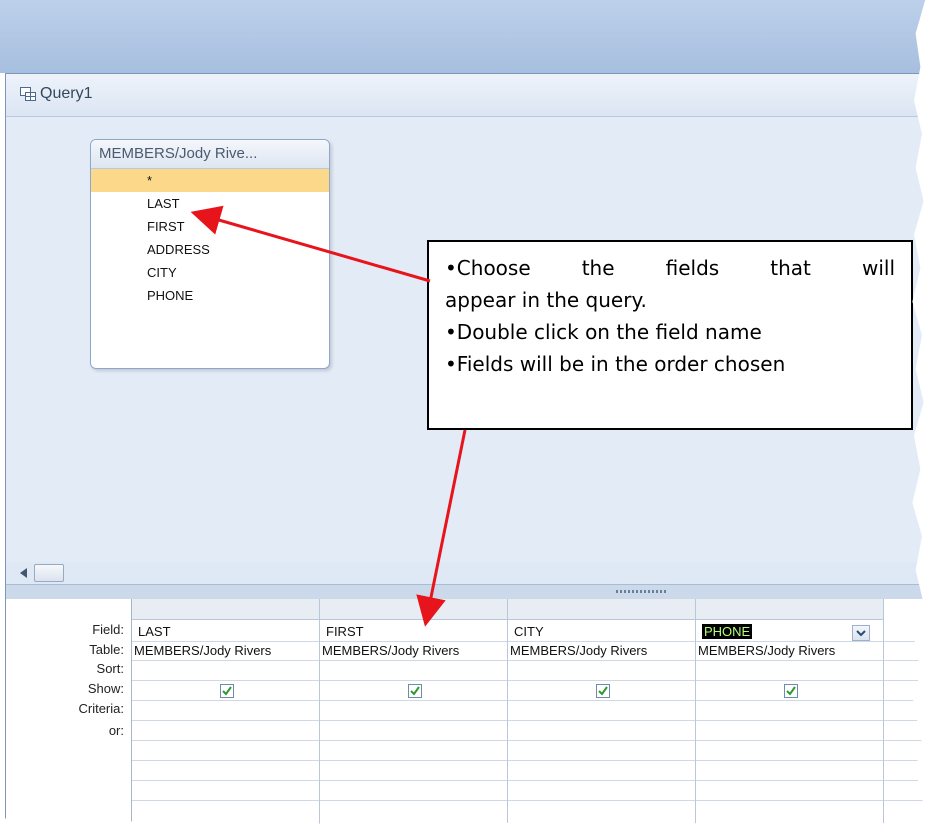  Describe the element at coordinates (615, 364) in the screenshot. I see `callout-line-4: •Fields will be in the order chosen` at that location.